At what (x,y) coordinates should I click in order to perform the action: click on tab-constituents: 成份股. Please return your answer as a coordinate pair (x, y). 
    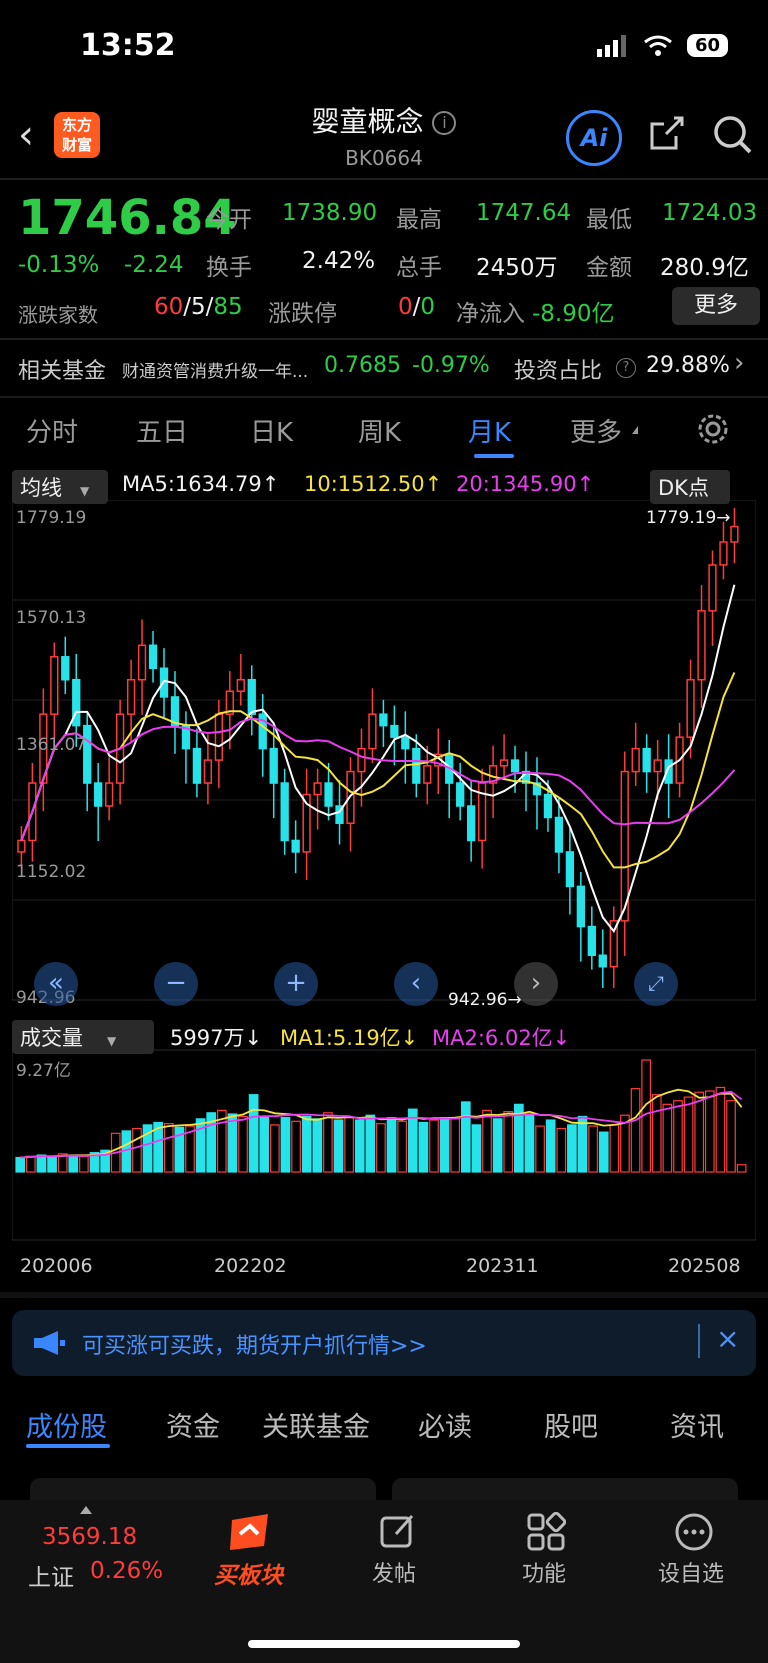
    Looking at the image, I should click on (66, 1424).